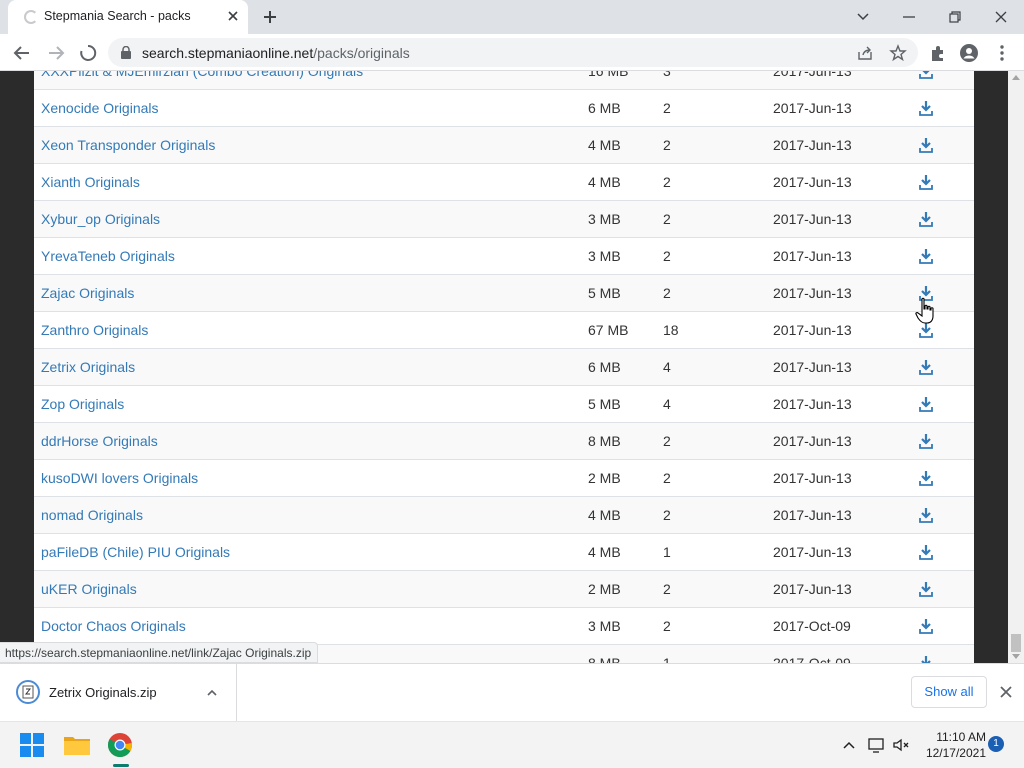 This screenshot has height=768, width=1024. Describe the element at coordinates (89, 589) in the screenshot. I see `pack-name-link: uKER Originals` at that location.